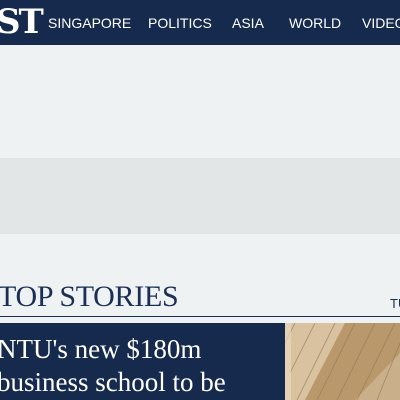 This screenshot has width=400, height=400. Describe the element at coordinates (89, 23) in the screenshot. I see `nav-item-singapore: SINGAPORE` at that location.